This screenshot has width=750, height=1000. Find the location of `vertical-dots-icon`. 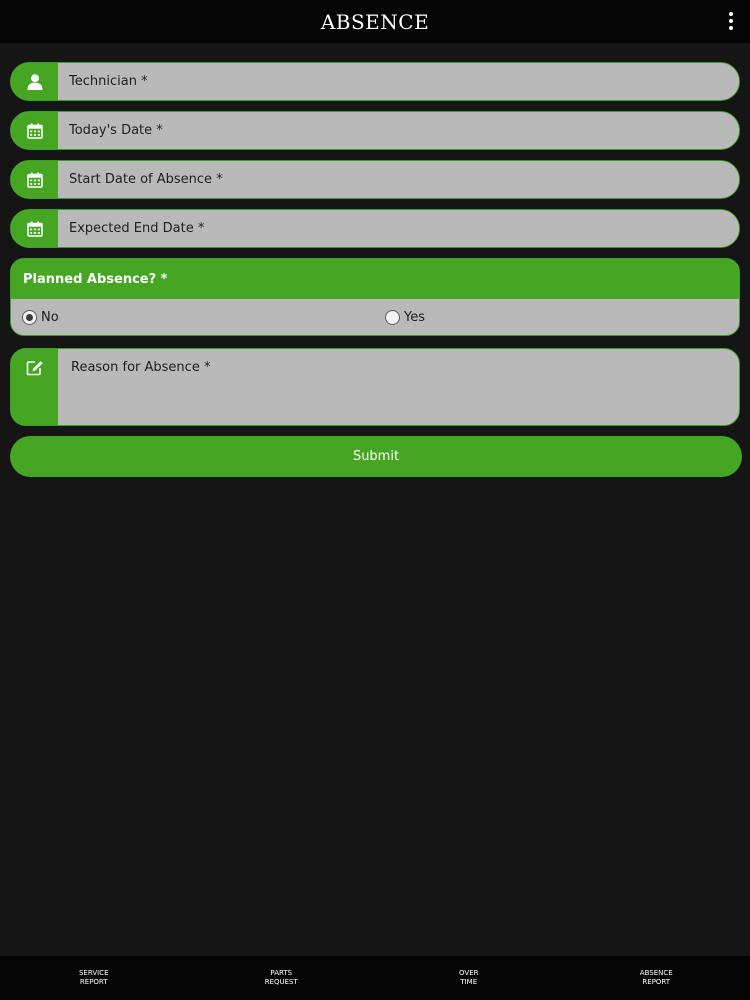

vertical-dots-icon is located at coordinates (731, 14).